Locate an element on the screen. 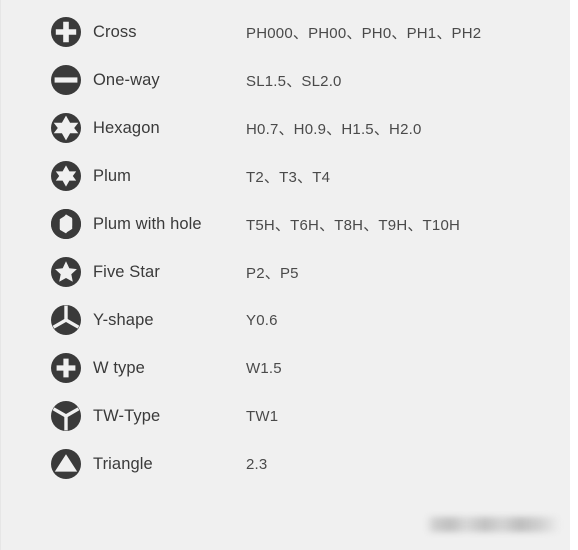 The height and width of the screenshot is (550, 578). y-shape-bit-icon is located at coordinates (66, 320).